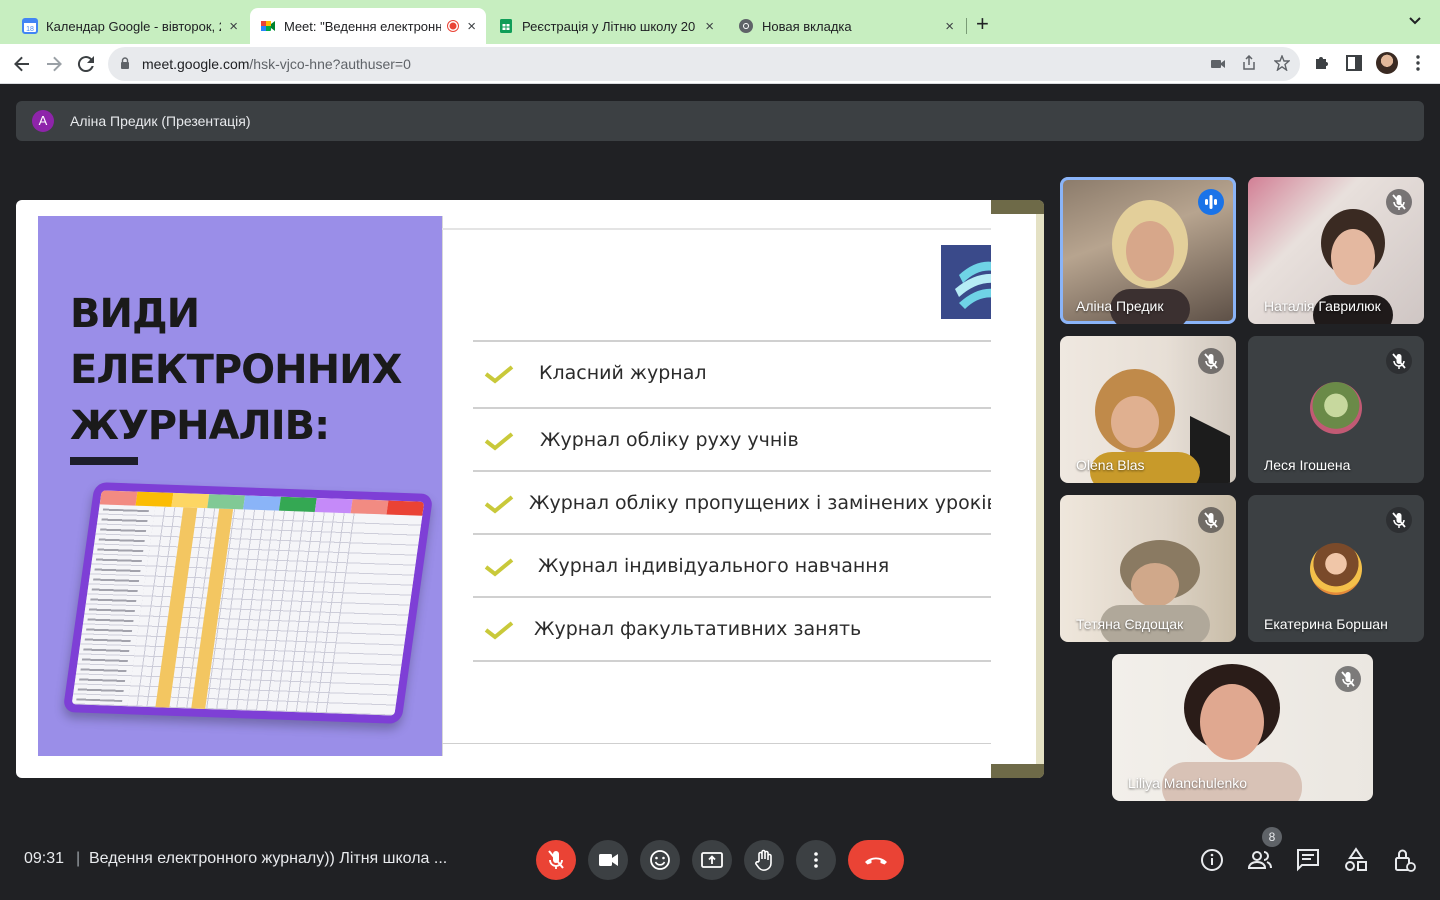  What do you see at coordinates (442, 486) in the screenshot?
I see `slide-divider` at bounding box center [442, 486].